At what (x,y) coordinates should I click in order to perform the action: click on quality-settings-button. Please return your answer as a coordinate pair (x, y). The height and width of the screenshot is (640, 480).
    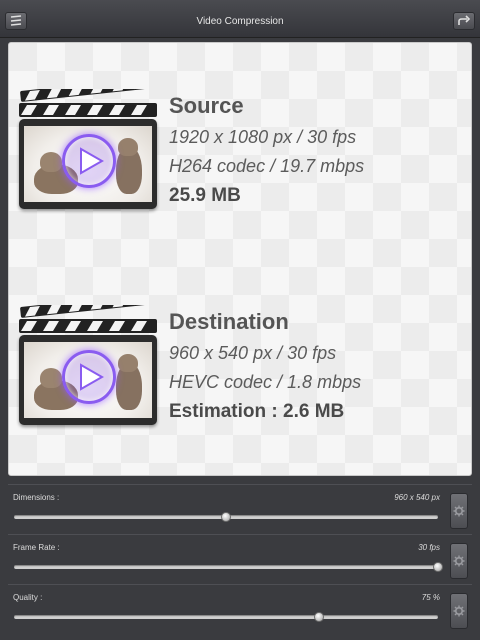
    Looking at the image, I should click on (459, 611).